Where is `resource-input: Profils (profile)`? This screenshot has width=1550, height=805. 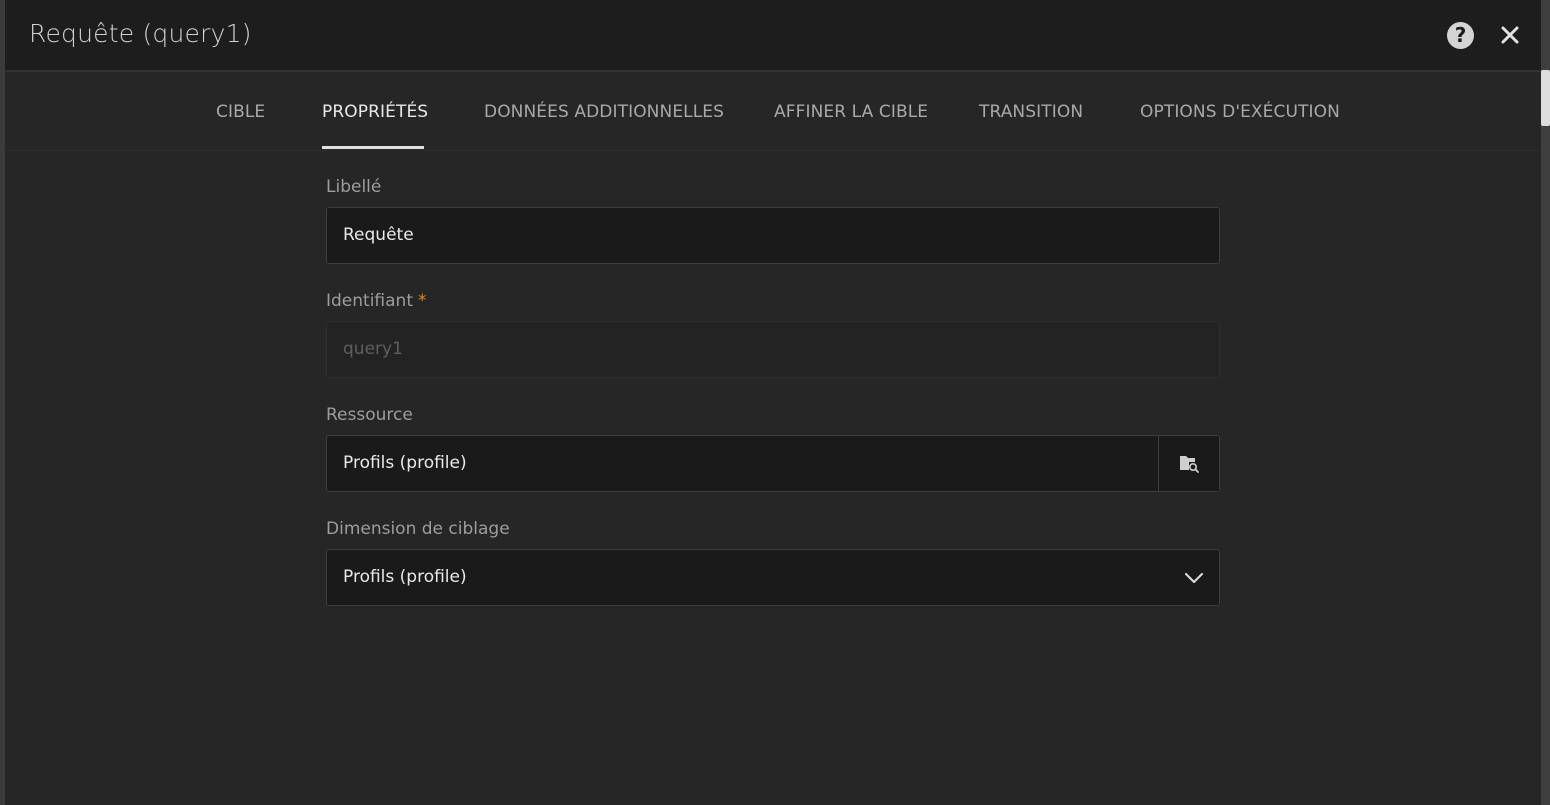
resource-input: Profils (profile) is located at coordinates (773, 463).